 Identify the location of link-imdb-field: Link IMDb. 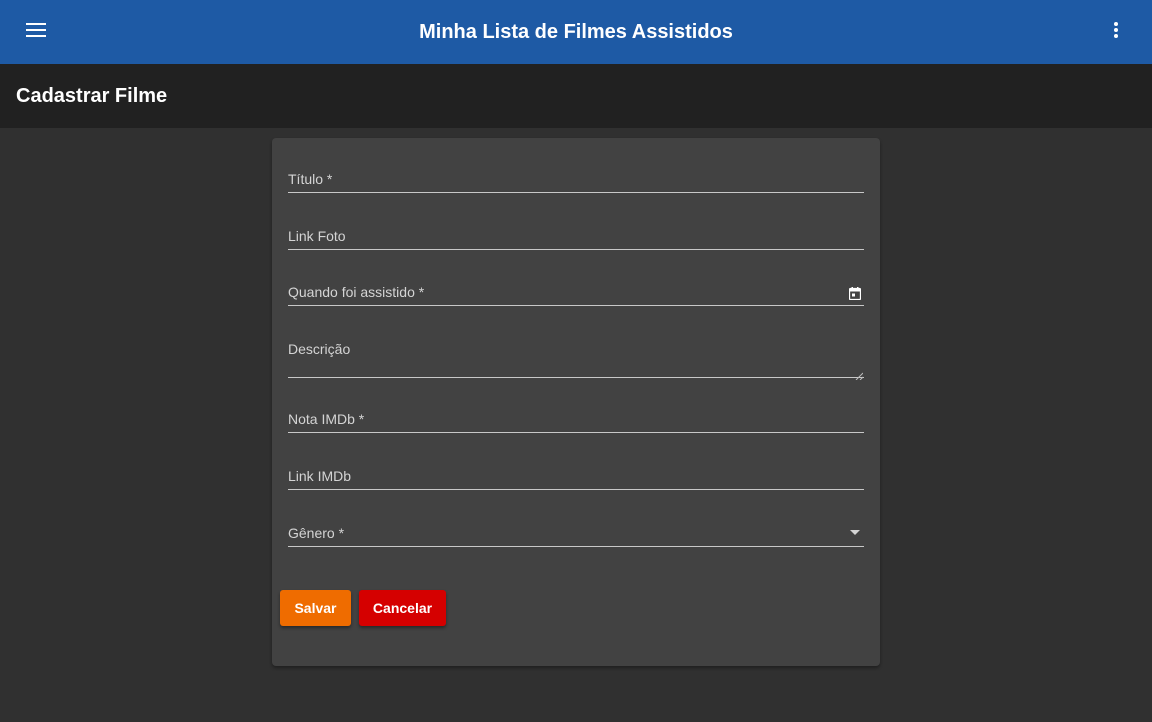
(576, 476).